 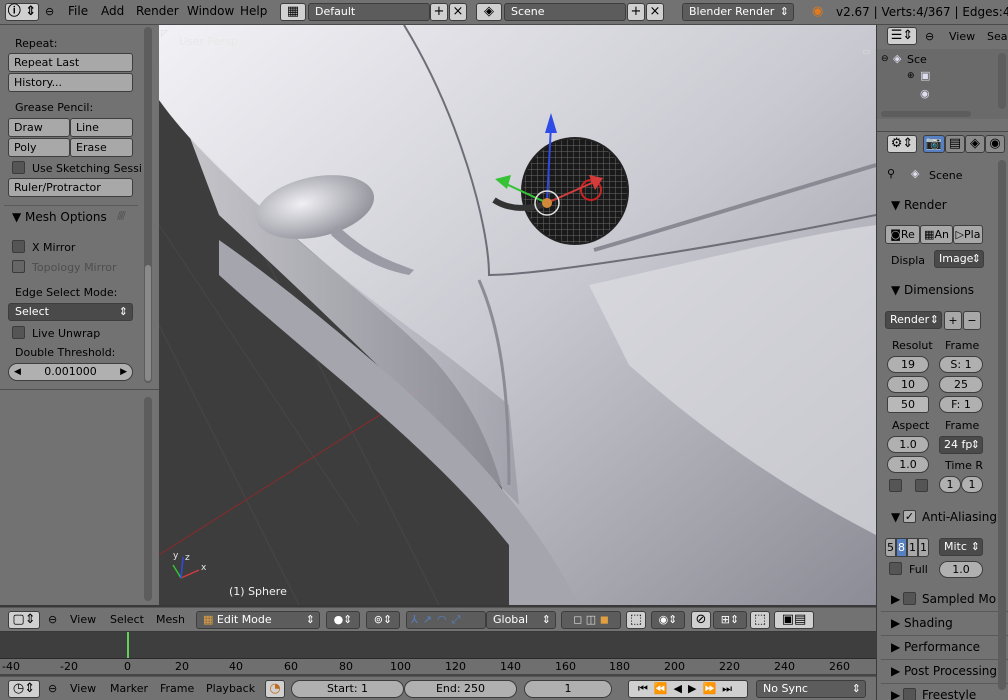 I want to click on edge-select-icon: ◫, so click(x=591, y=619).